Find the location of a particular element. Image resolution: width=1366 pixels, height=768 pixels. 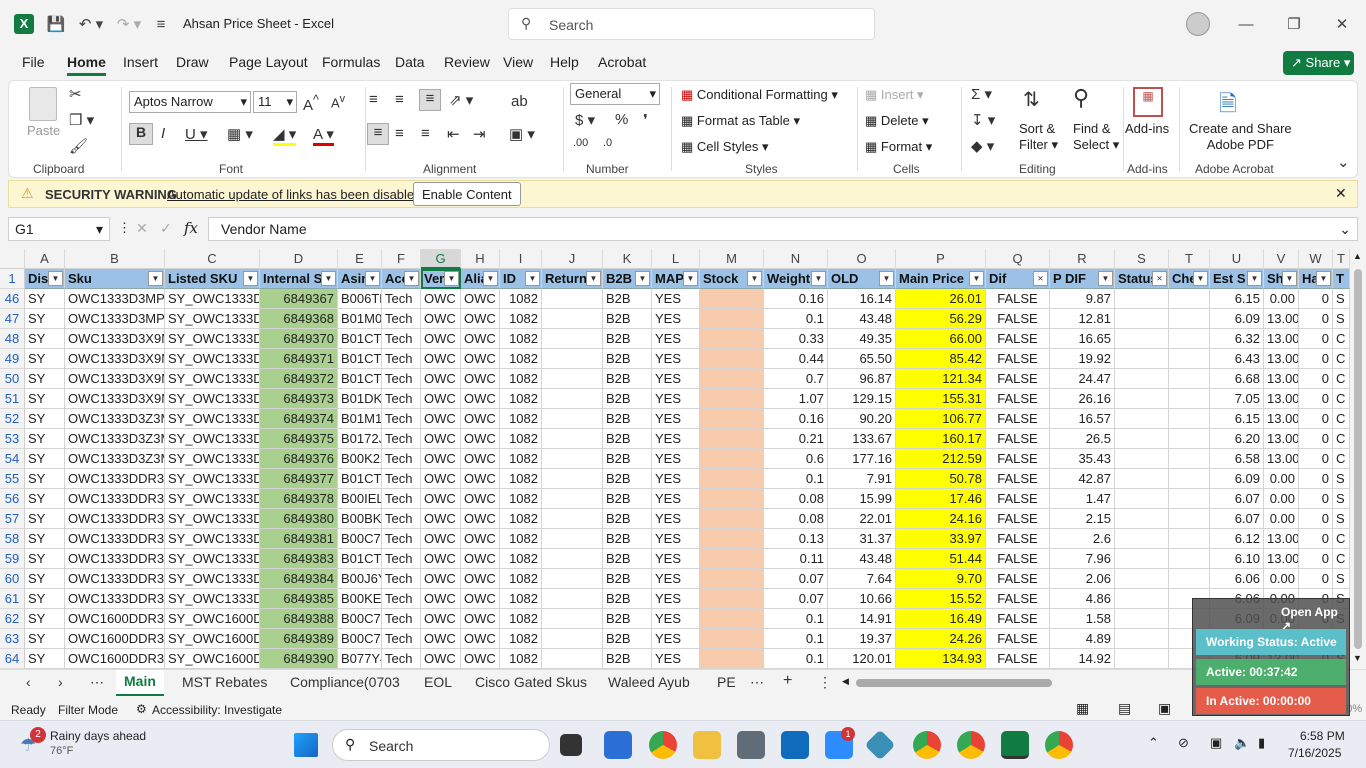

column-header-i: I is located at coordinates (521, 259).